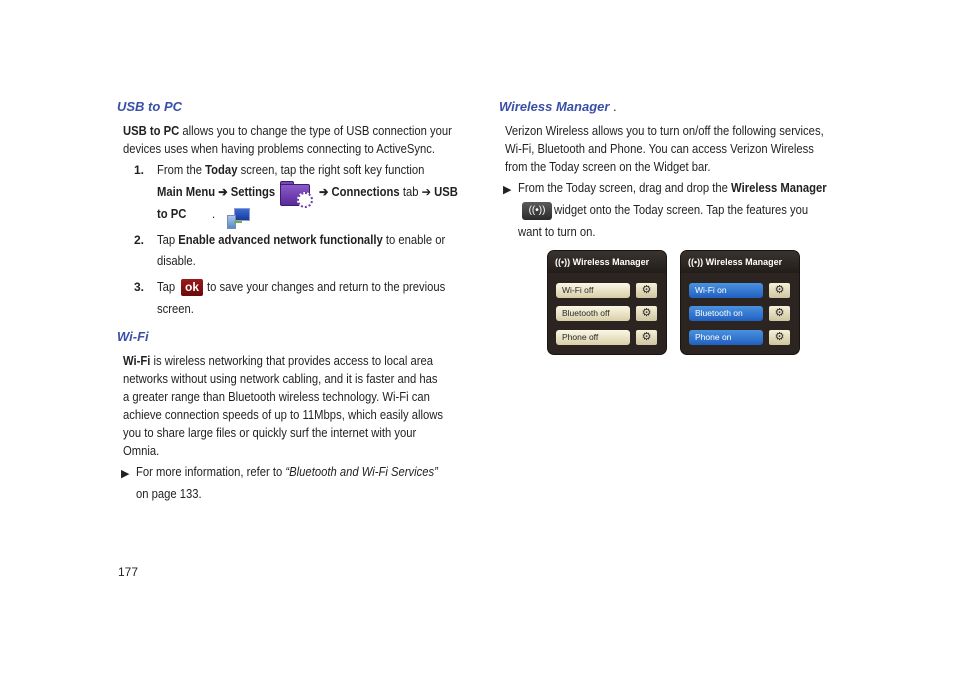 Image resolution: width=954 pixels, height=682 pixels. Describe the element at coordinates (141, 451) in the screenshot. I see `wifi-line6: Omnia.` at that location.